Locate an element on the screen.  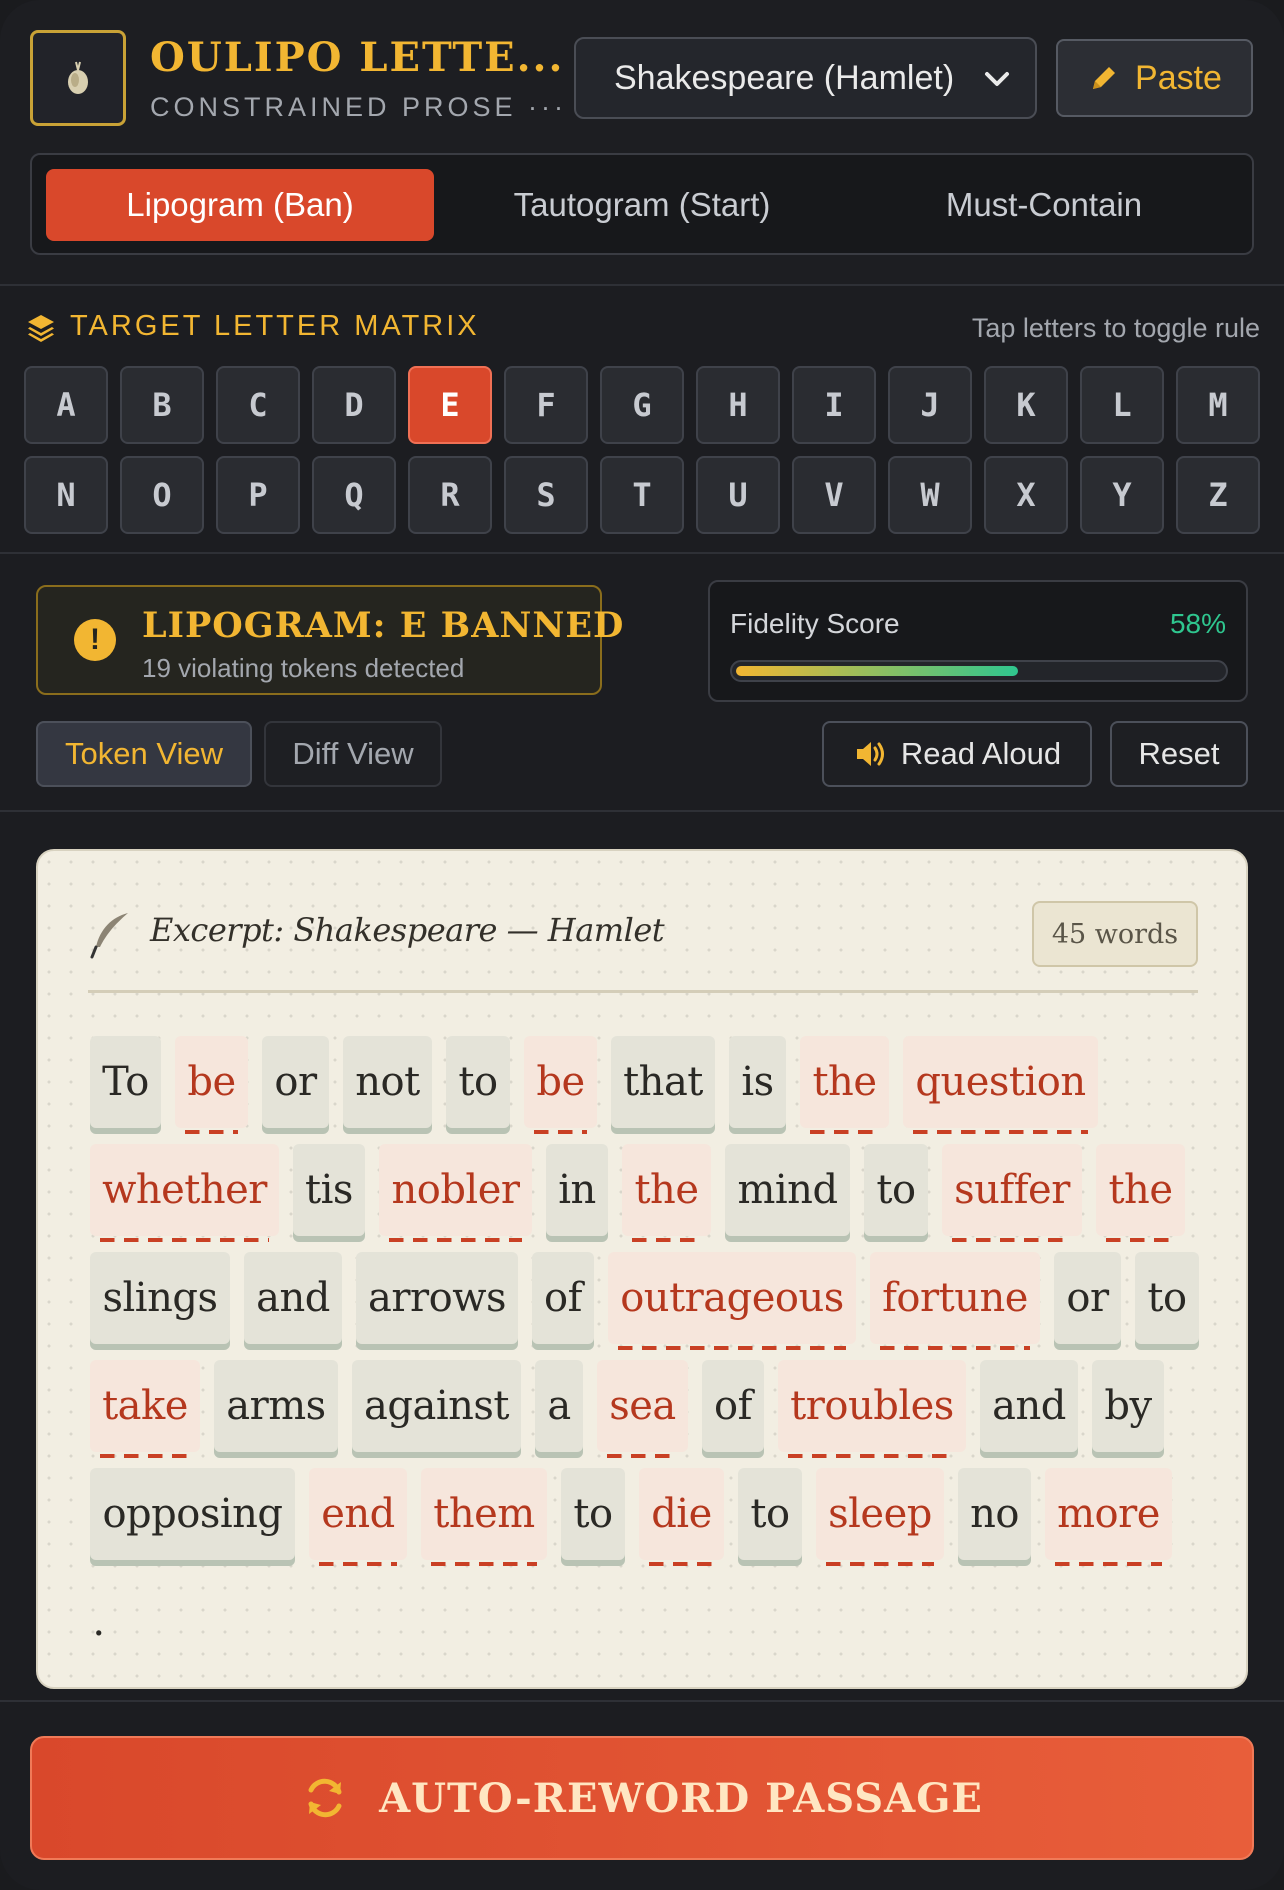
paste-label: Paste is located at coordinates (1178, 77).